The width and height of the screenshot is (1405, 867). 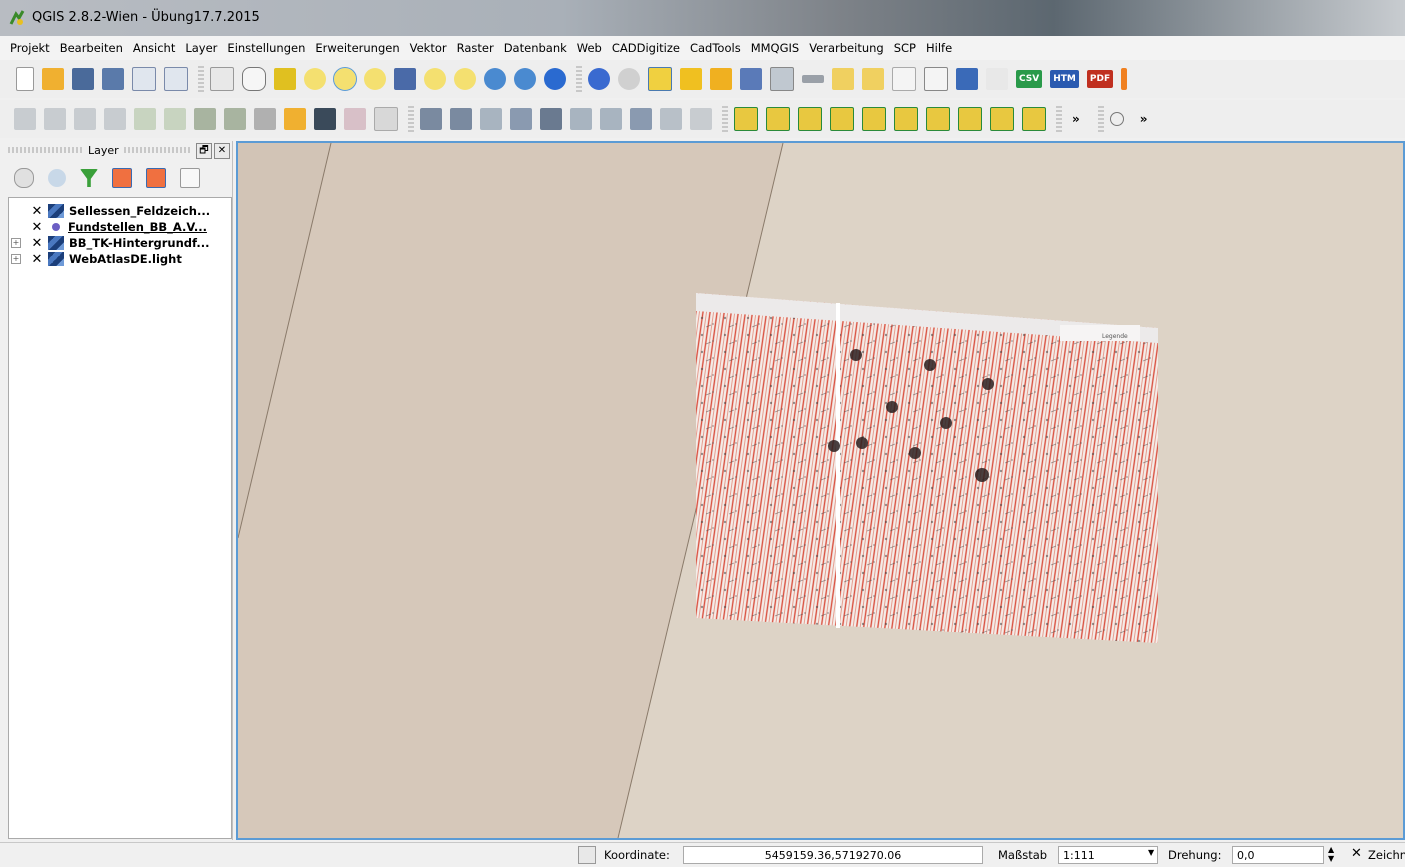 I want to click on menu-web: Web, so click(x=589, y=48).